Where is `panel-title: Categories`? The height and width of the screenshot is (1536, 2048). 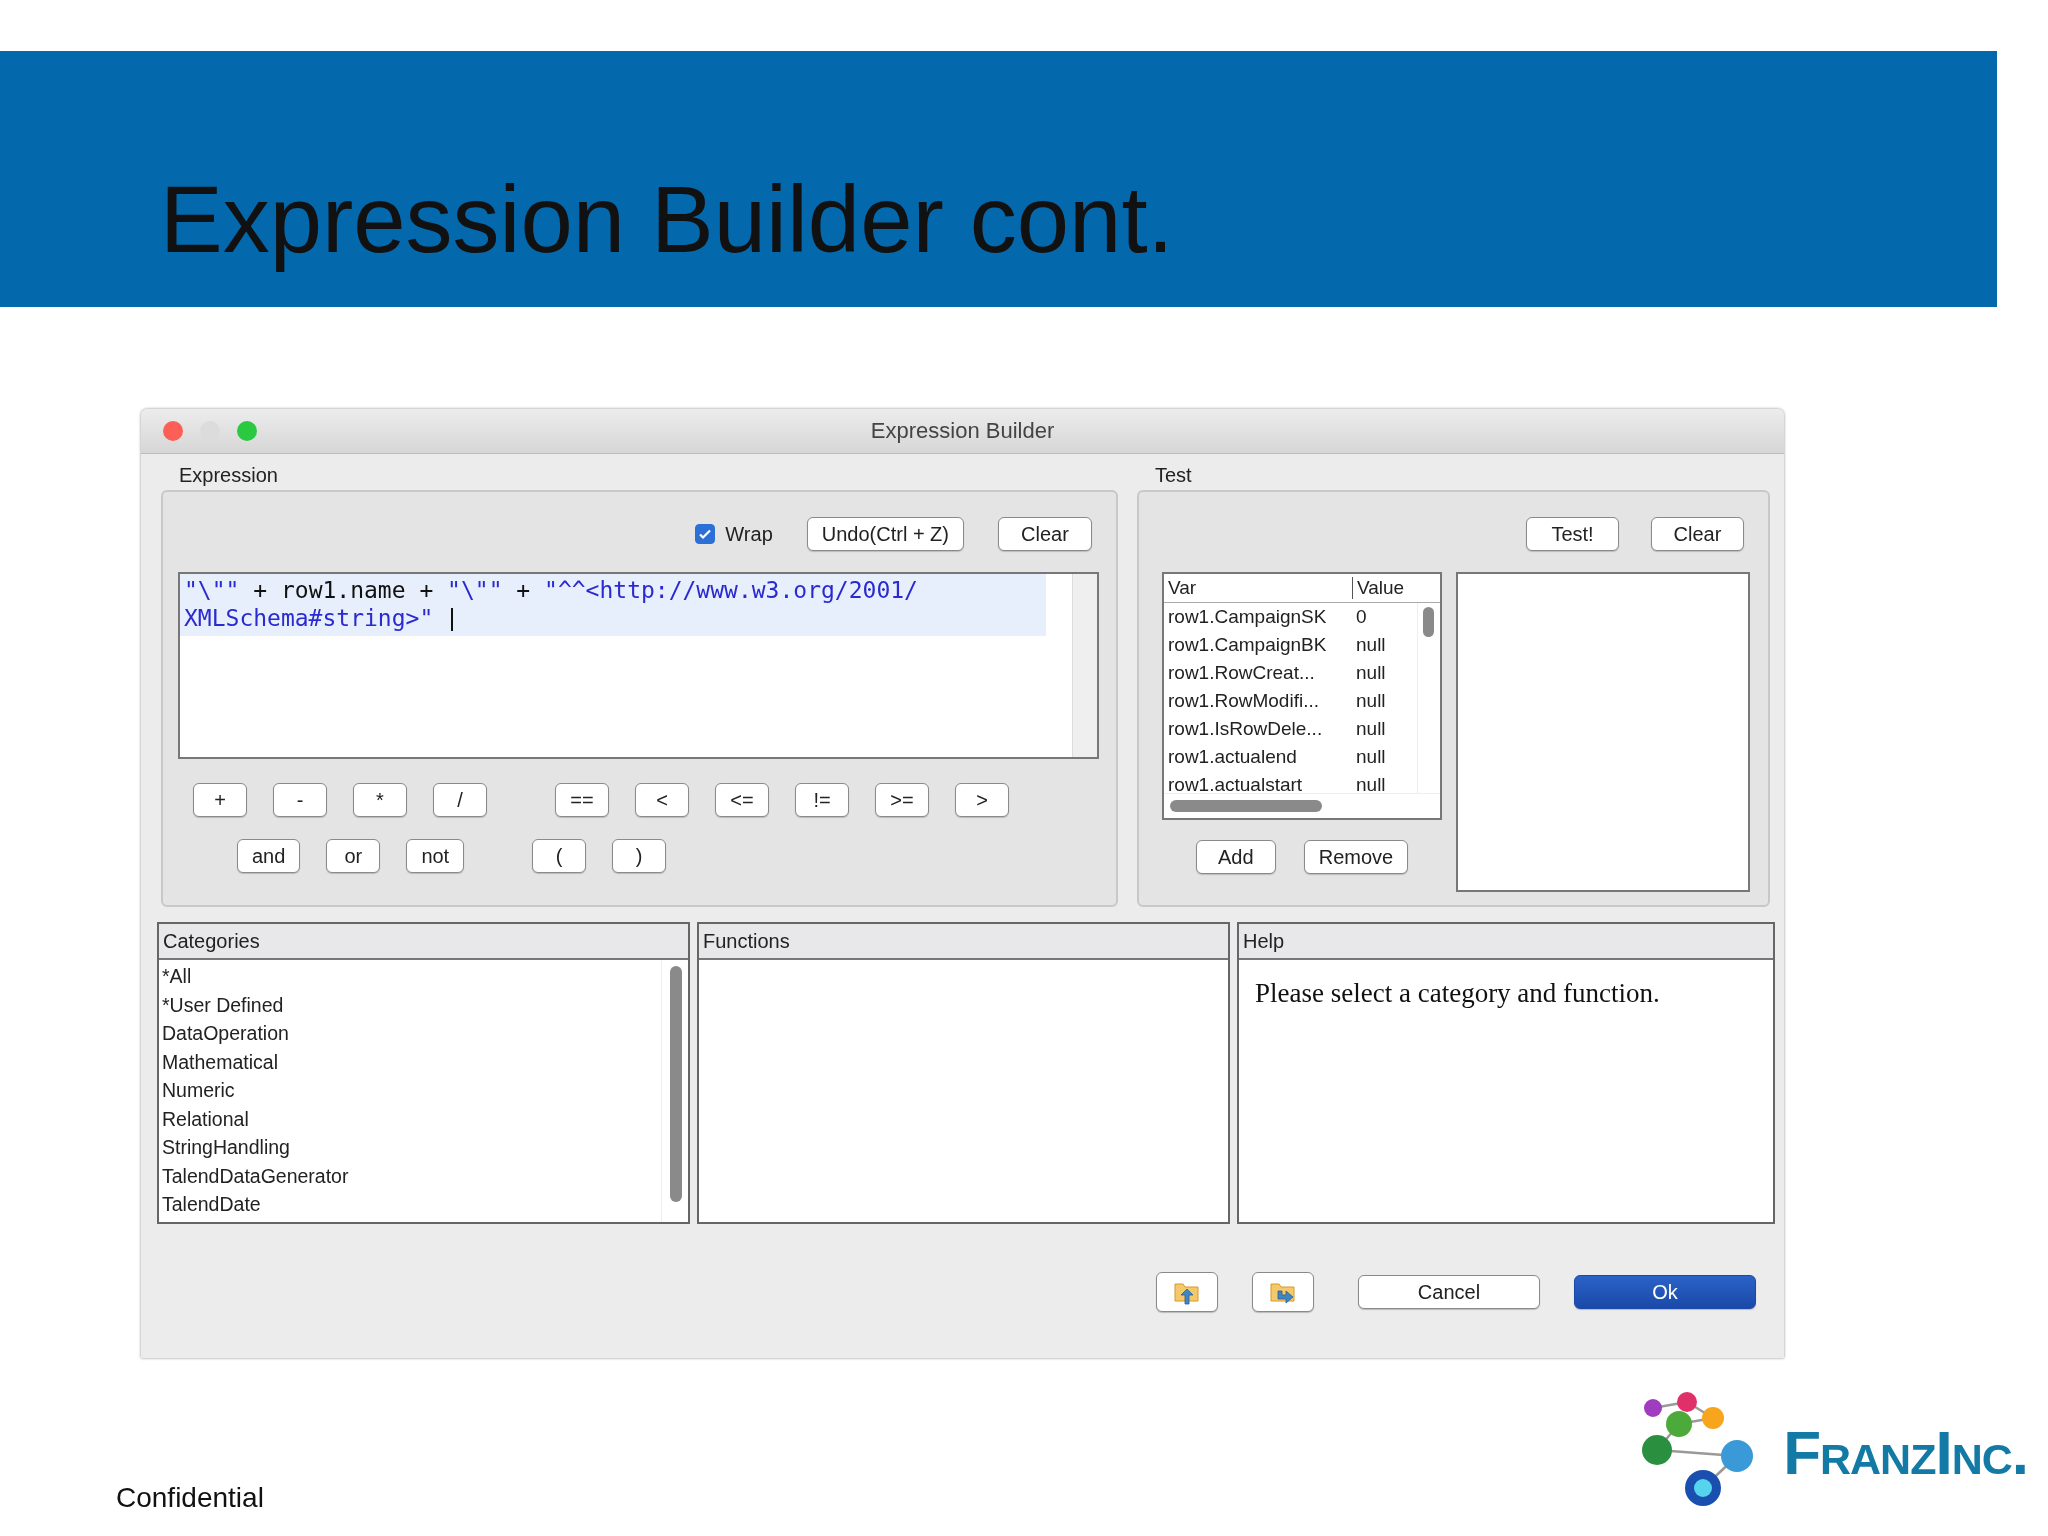 panel-title: Categories is located at coordinates (211, 941).